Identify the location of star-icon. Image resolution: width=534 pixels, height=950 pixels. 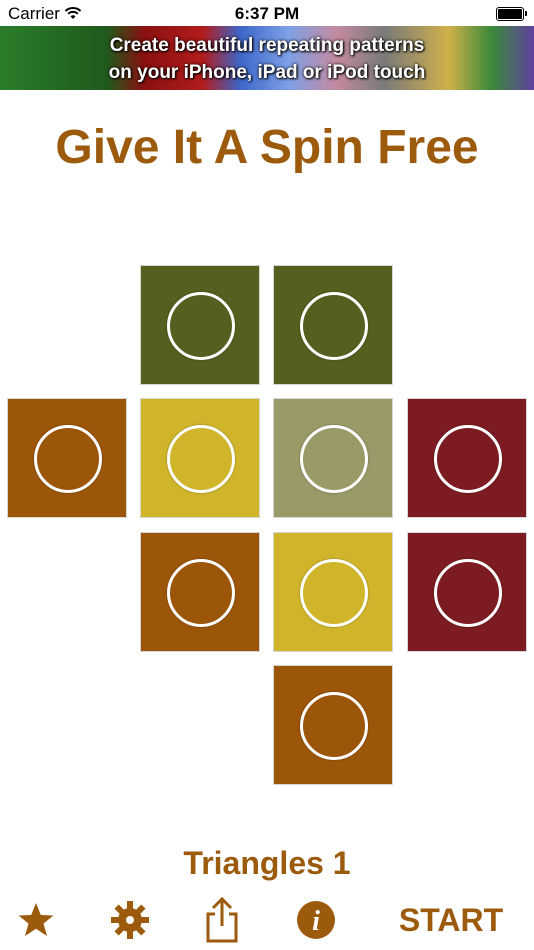
(36, 919).